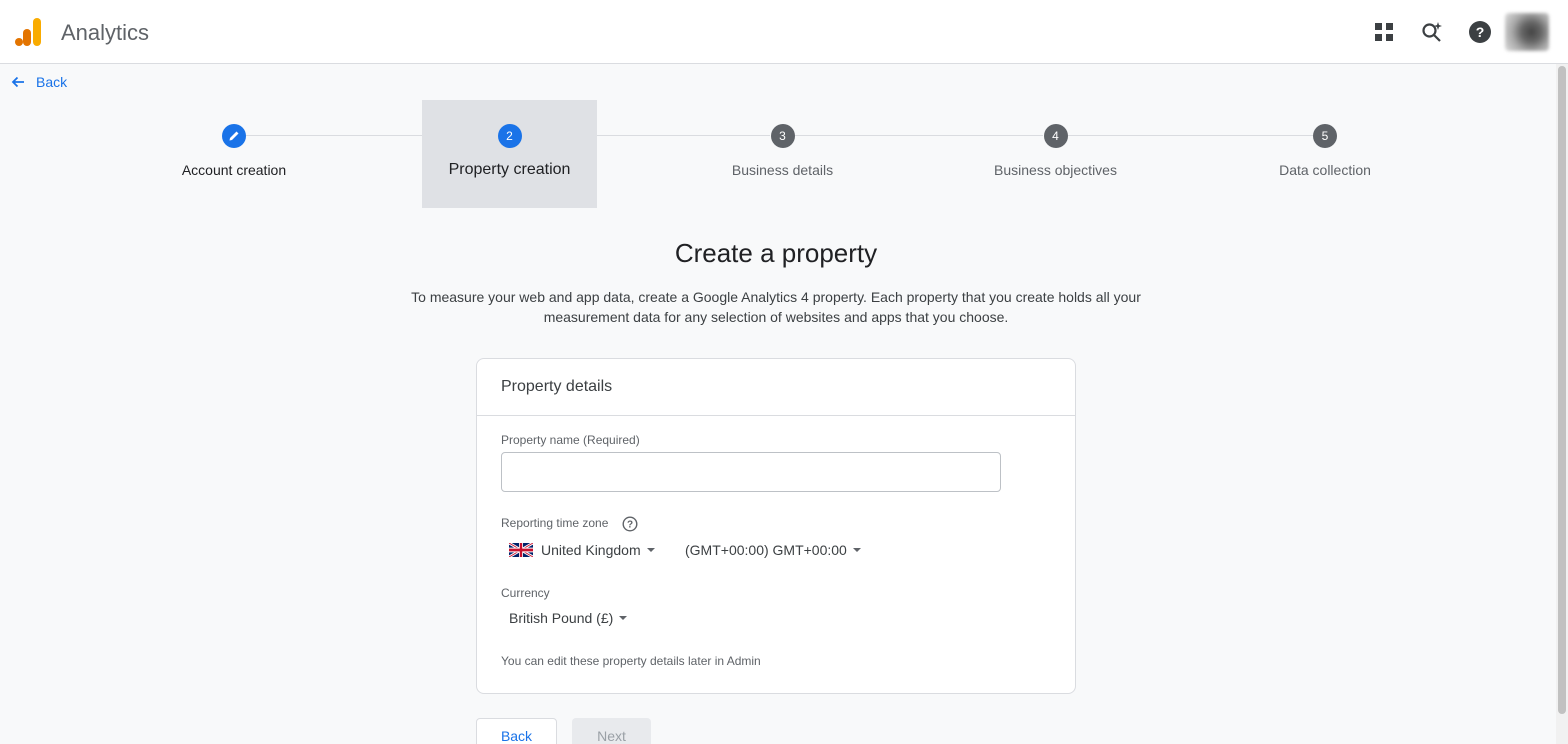  Describe the element at coordinates (1325, 154) in the screenshot. I see `step-data-collection: 5 Data collection` at that location.